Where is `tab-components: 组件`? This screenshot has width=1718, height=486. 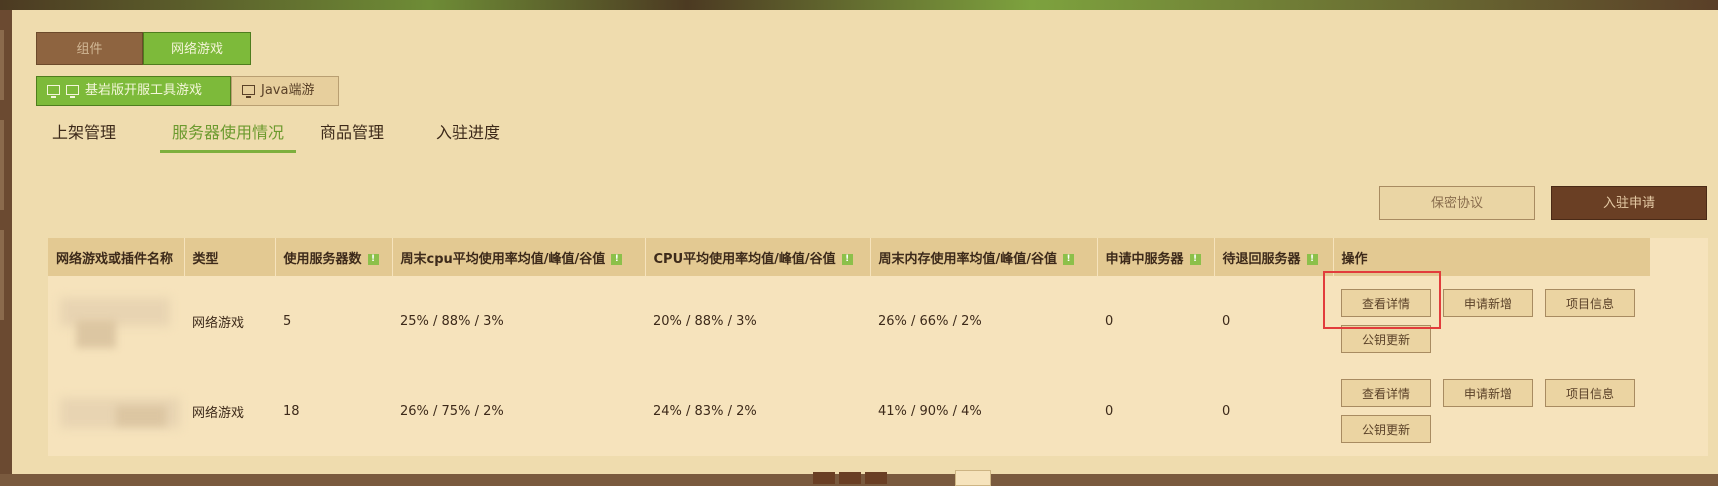
tab-components: 组件 is located at coordinates (89, 48).